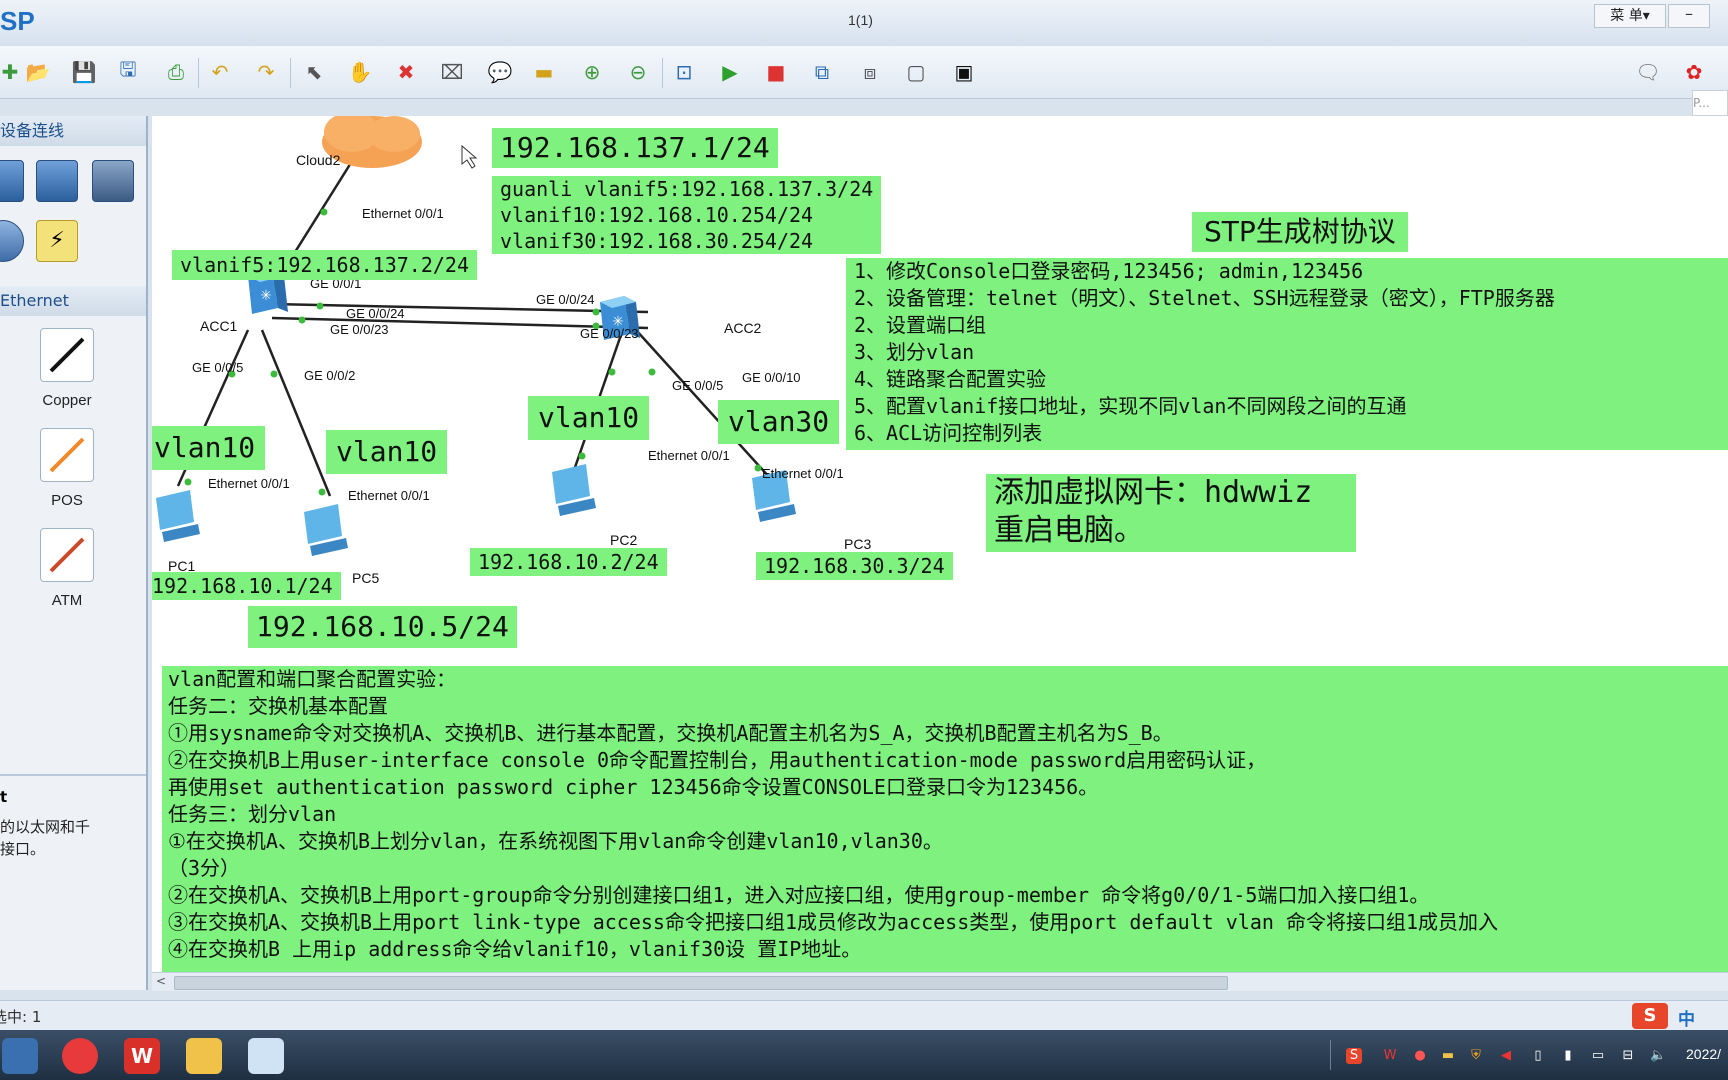 This screenshot has width=1728, height=1080. What do you see at coordinates (1689, 16) in the screenshot?
I see `minimize-button: –` at bounding box center [1689, 16].